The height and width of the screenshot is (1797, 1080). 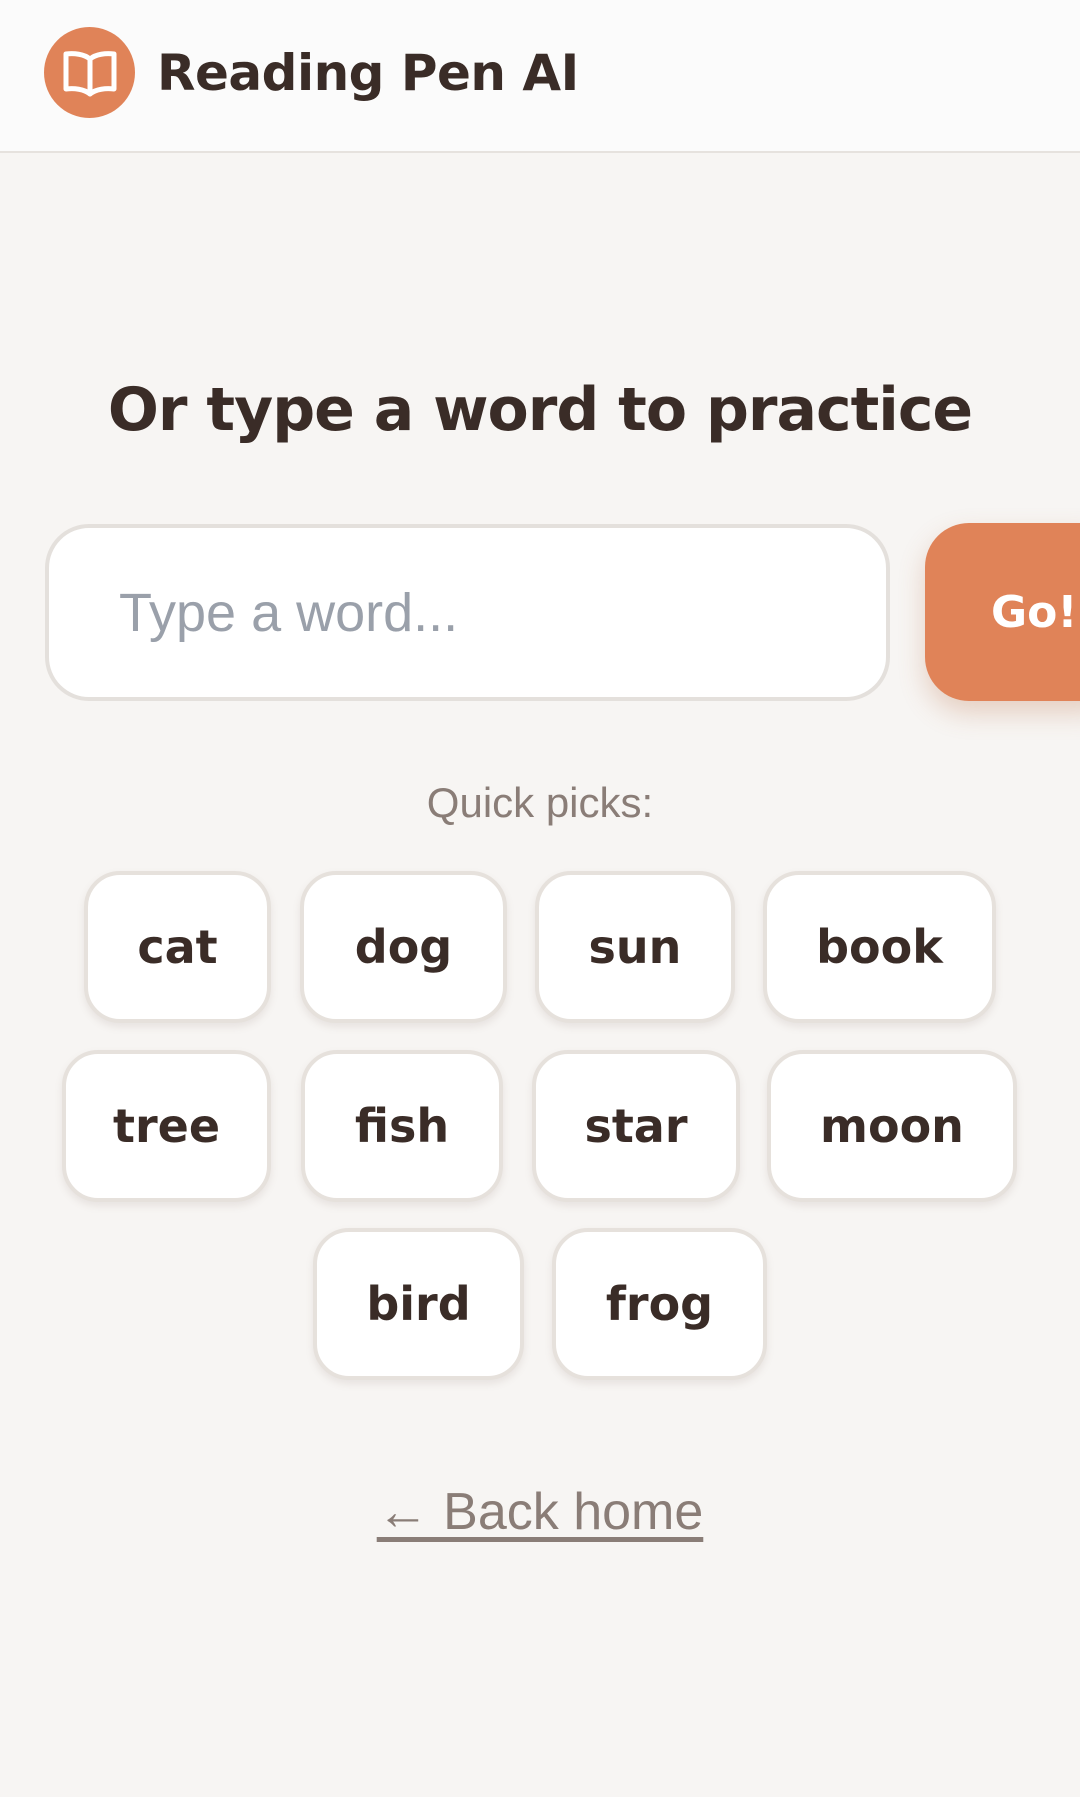 I want to click on open-book-icon-glyph, so click(x=89, y=73).